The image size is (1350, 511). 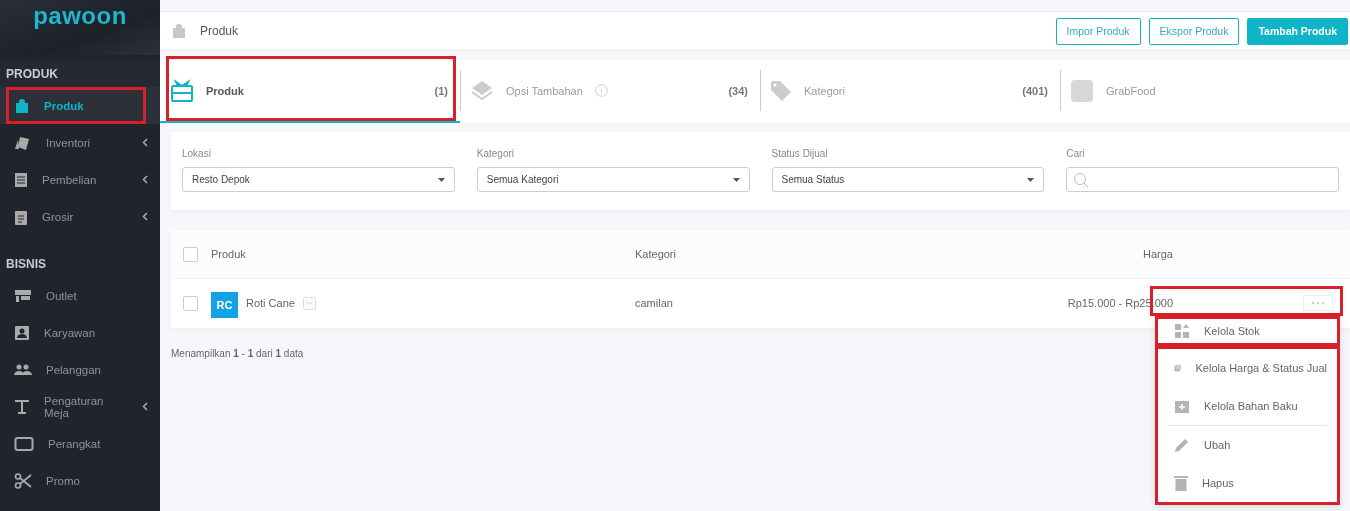 I want to click on product-name: Roti Cane, so click(x=270, y=303).